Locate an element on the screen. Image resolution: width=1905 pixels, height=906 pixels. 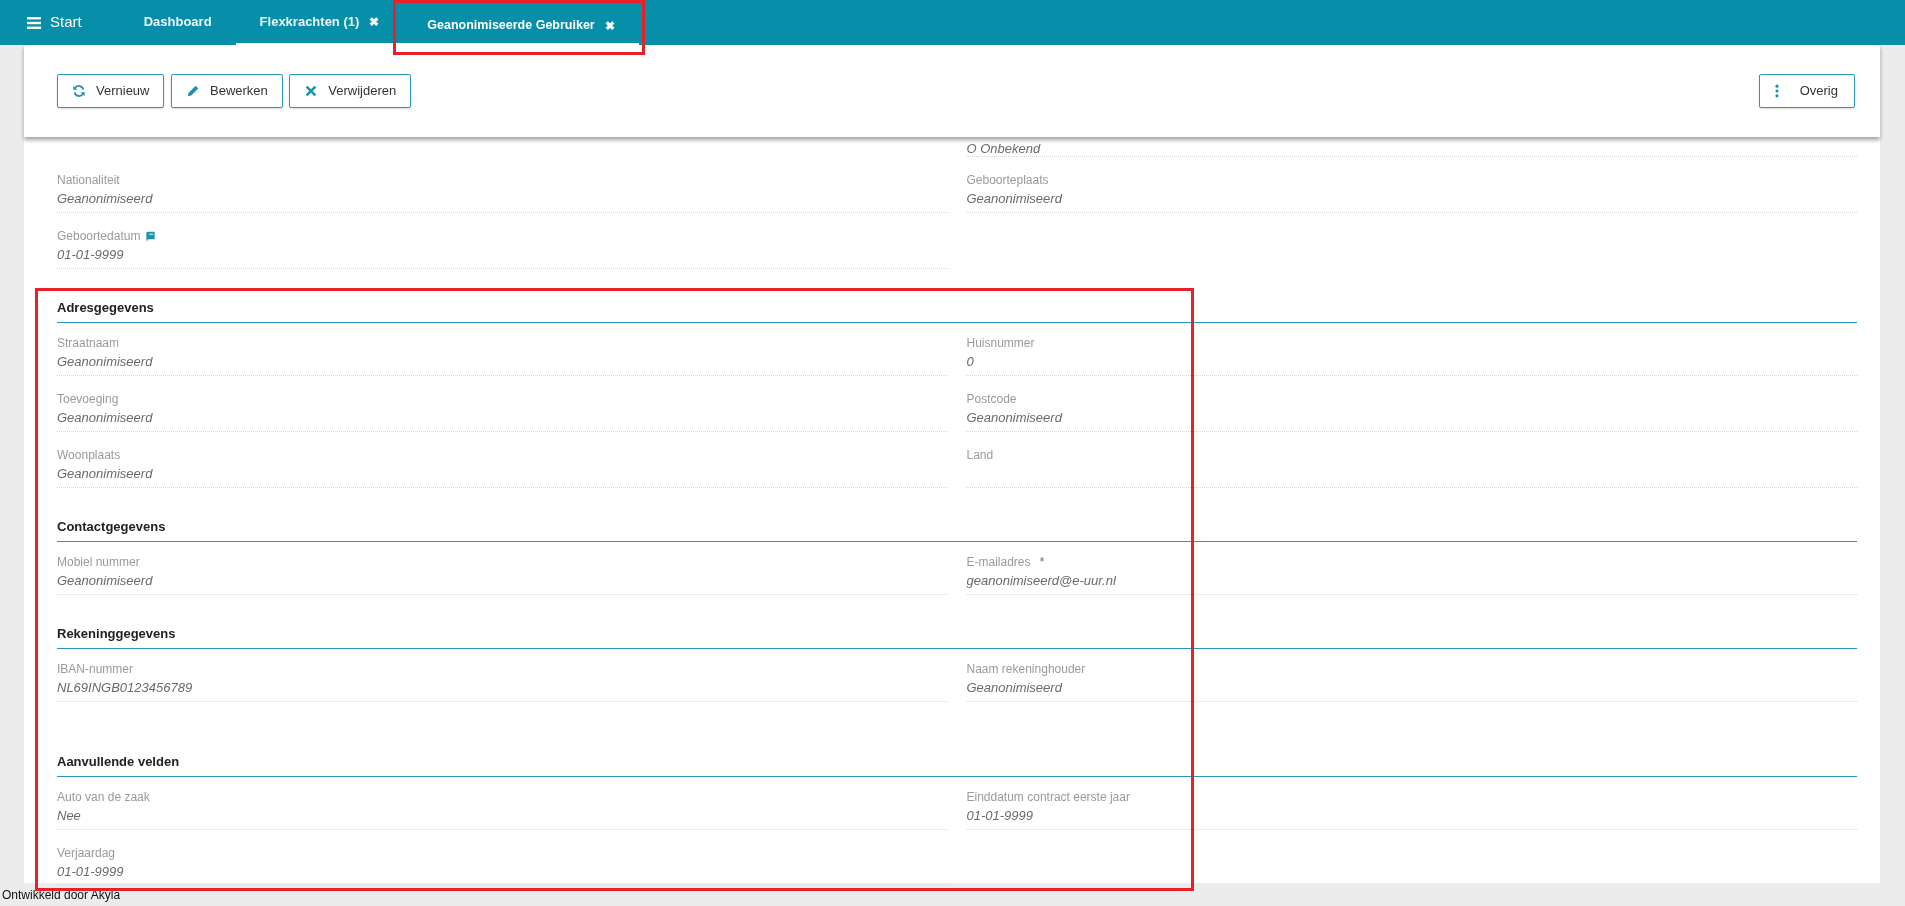
required-mark: * is located at coordinates (1042, 562).